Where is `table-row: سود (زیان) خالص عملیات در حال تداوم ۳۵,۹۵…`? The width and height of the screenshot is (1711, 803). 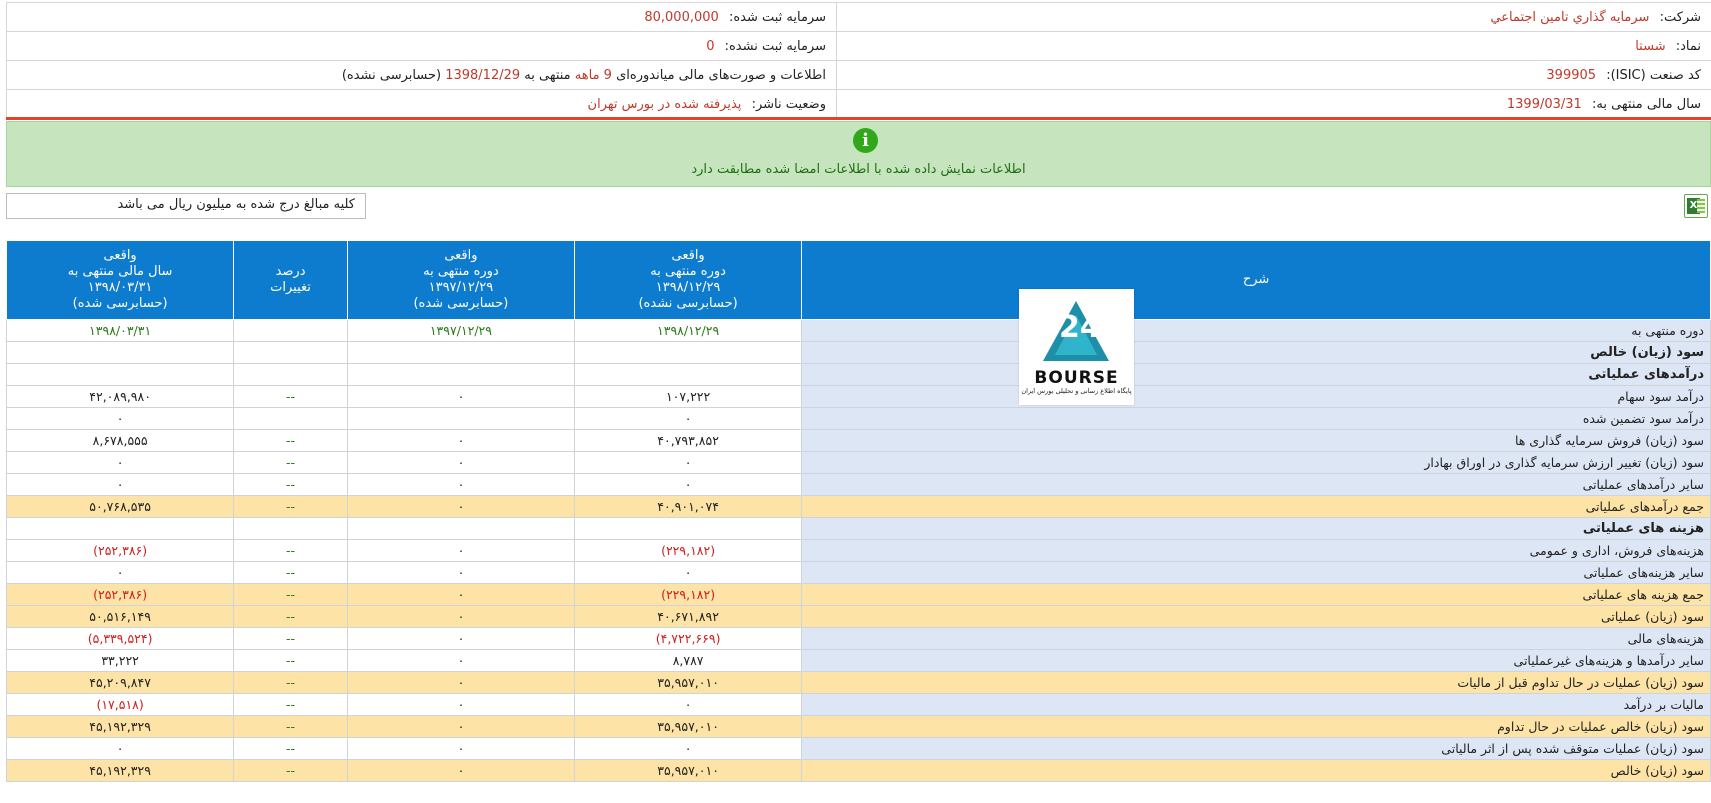
table-row: سود (زیان) خالص عملیات در حال تداوم ۳۵,۹۵… is located at coordinates (858, 726).